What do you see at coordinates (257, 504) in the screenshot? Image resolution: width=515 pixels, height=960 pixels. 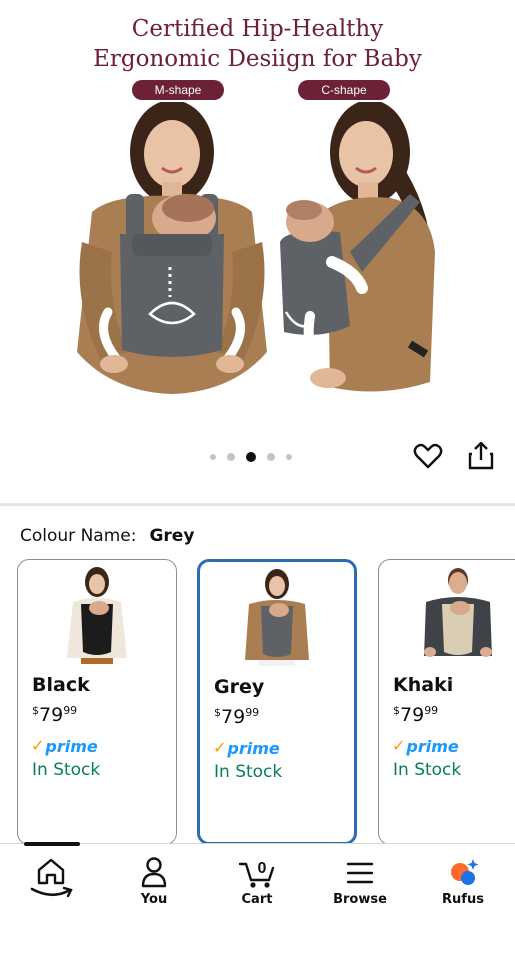 I see `section-divider` at bounding box center [257, 504].